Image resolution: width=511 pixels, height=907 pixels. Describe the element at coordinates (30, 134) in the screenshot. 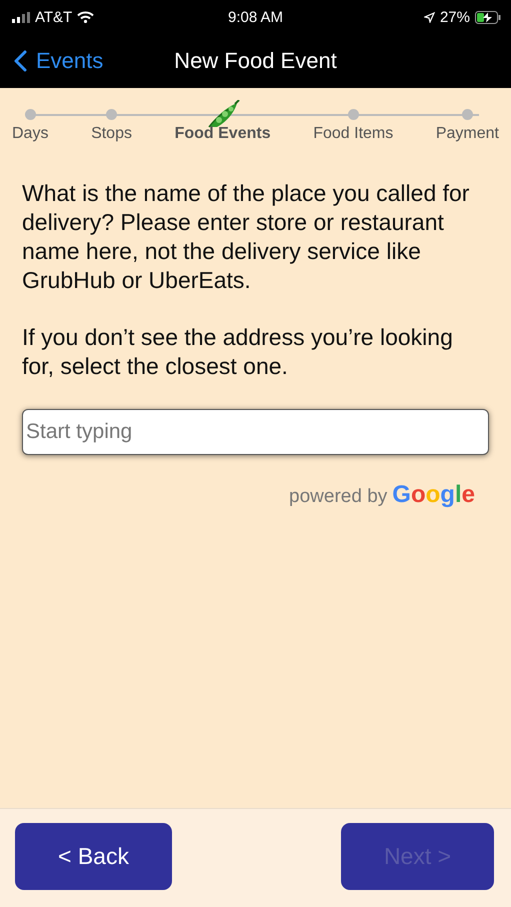

I see `step-tab: Days` at that location.